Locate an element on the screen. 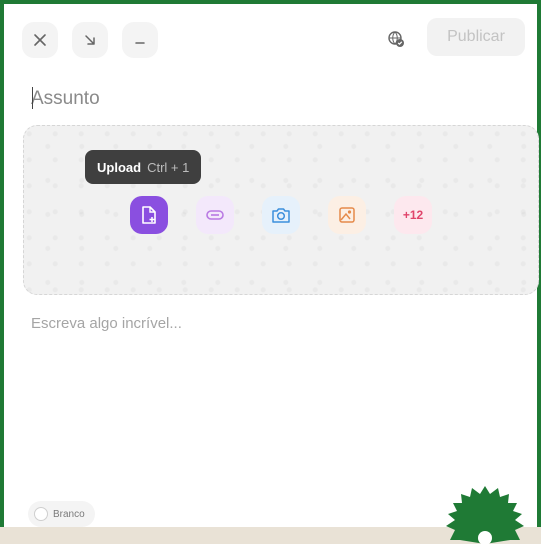  minimize-to-corner-button is located at coordinates (90, 40).